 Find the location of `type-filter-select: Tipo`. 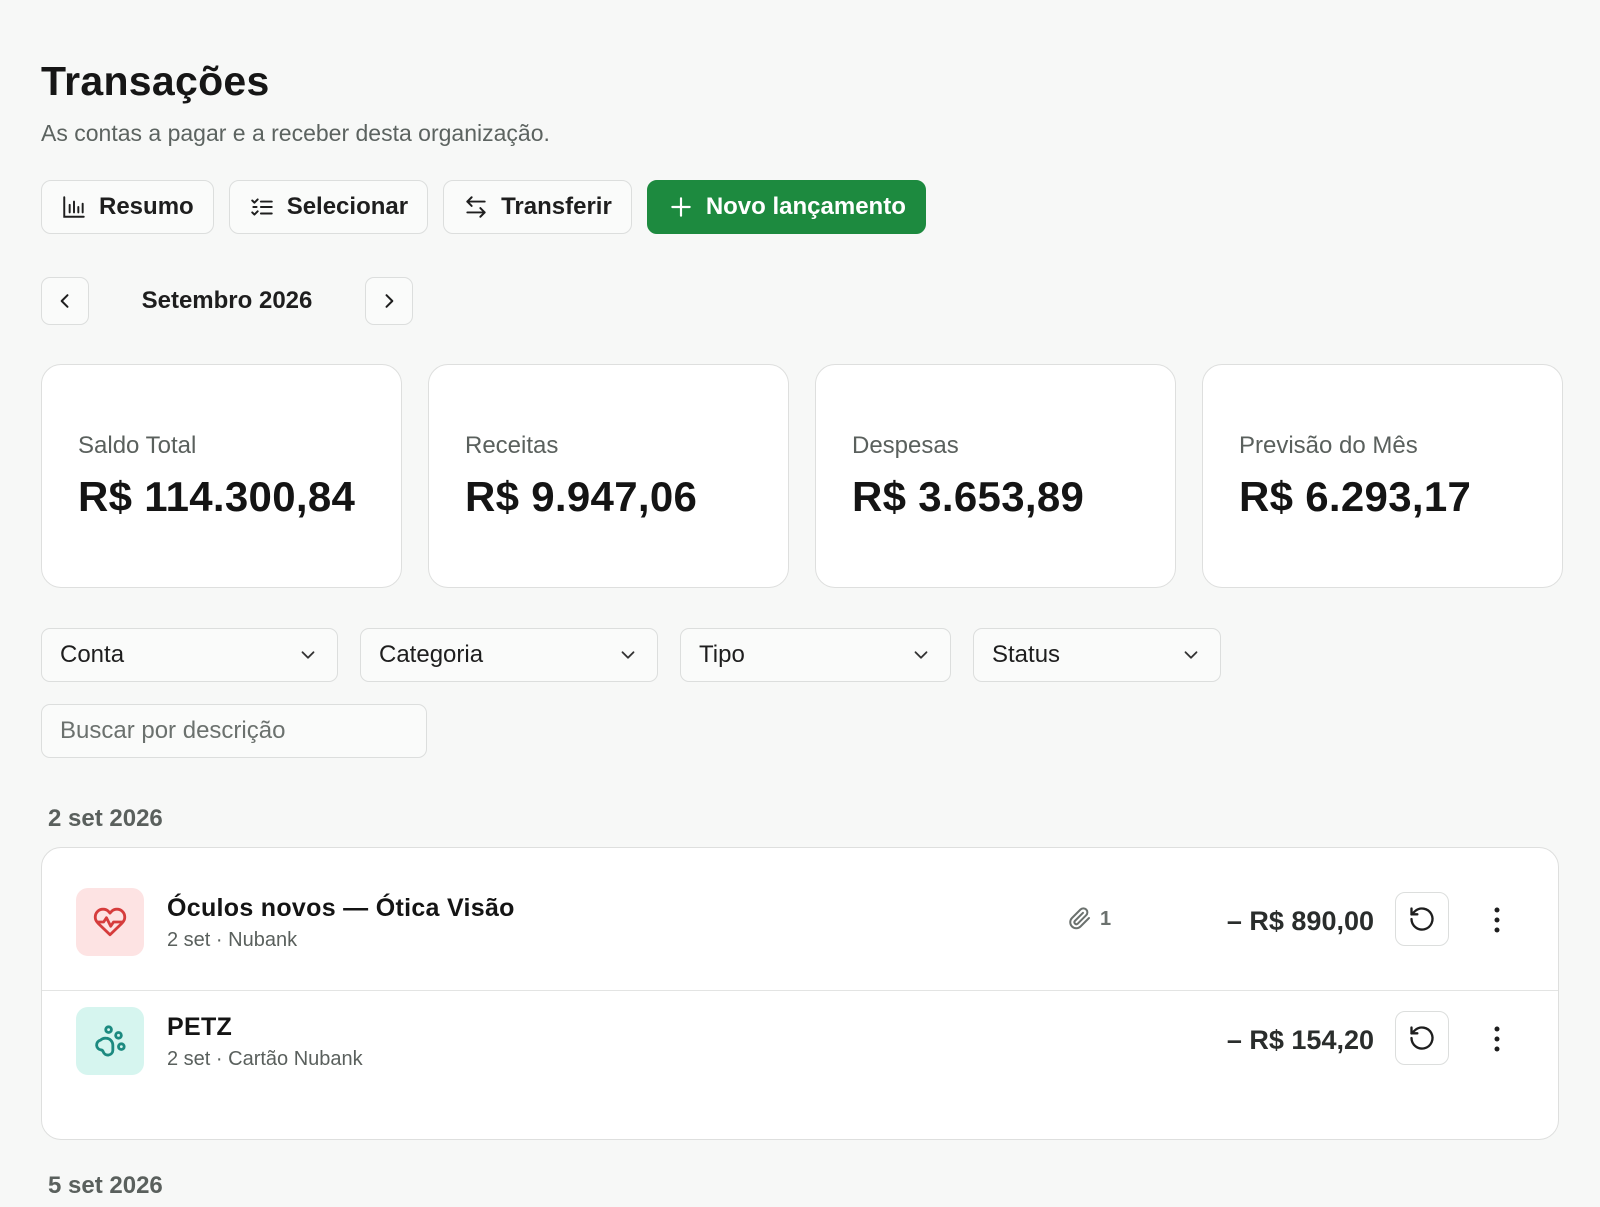

type-filter-select: Tipo is located at coordinates (815, 655).